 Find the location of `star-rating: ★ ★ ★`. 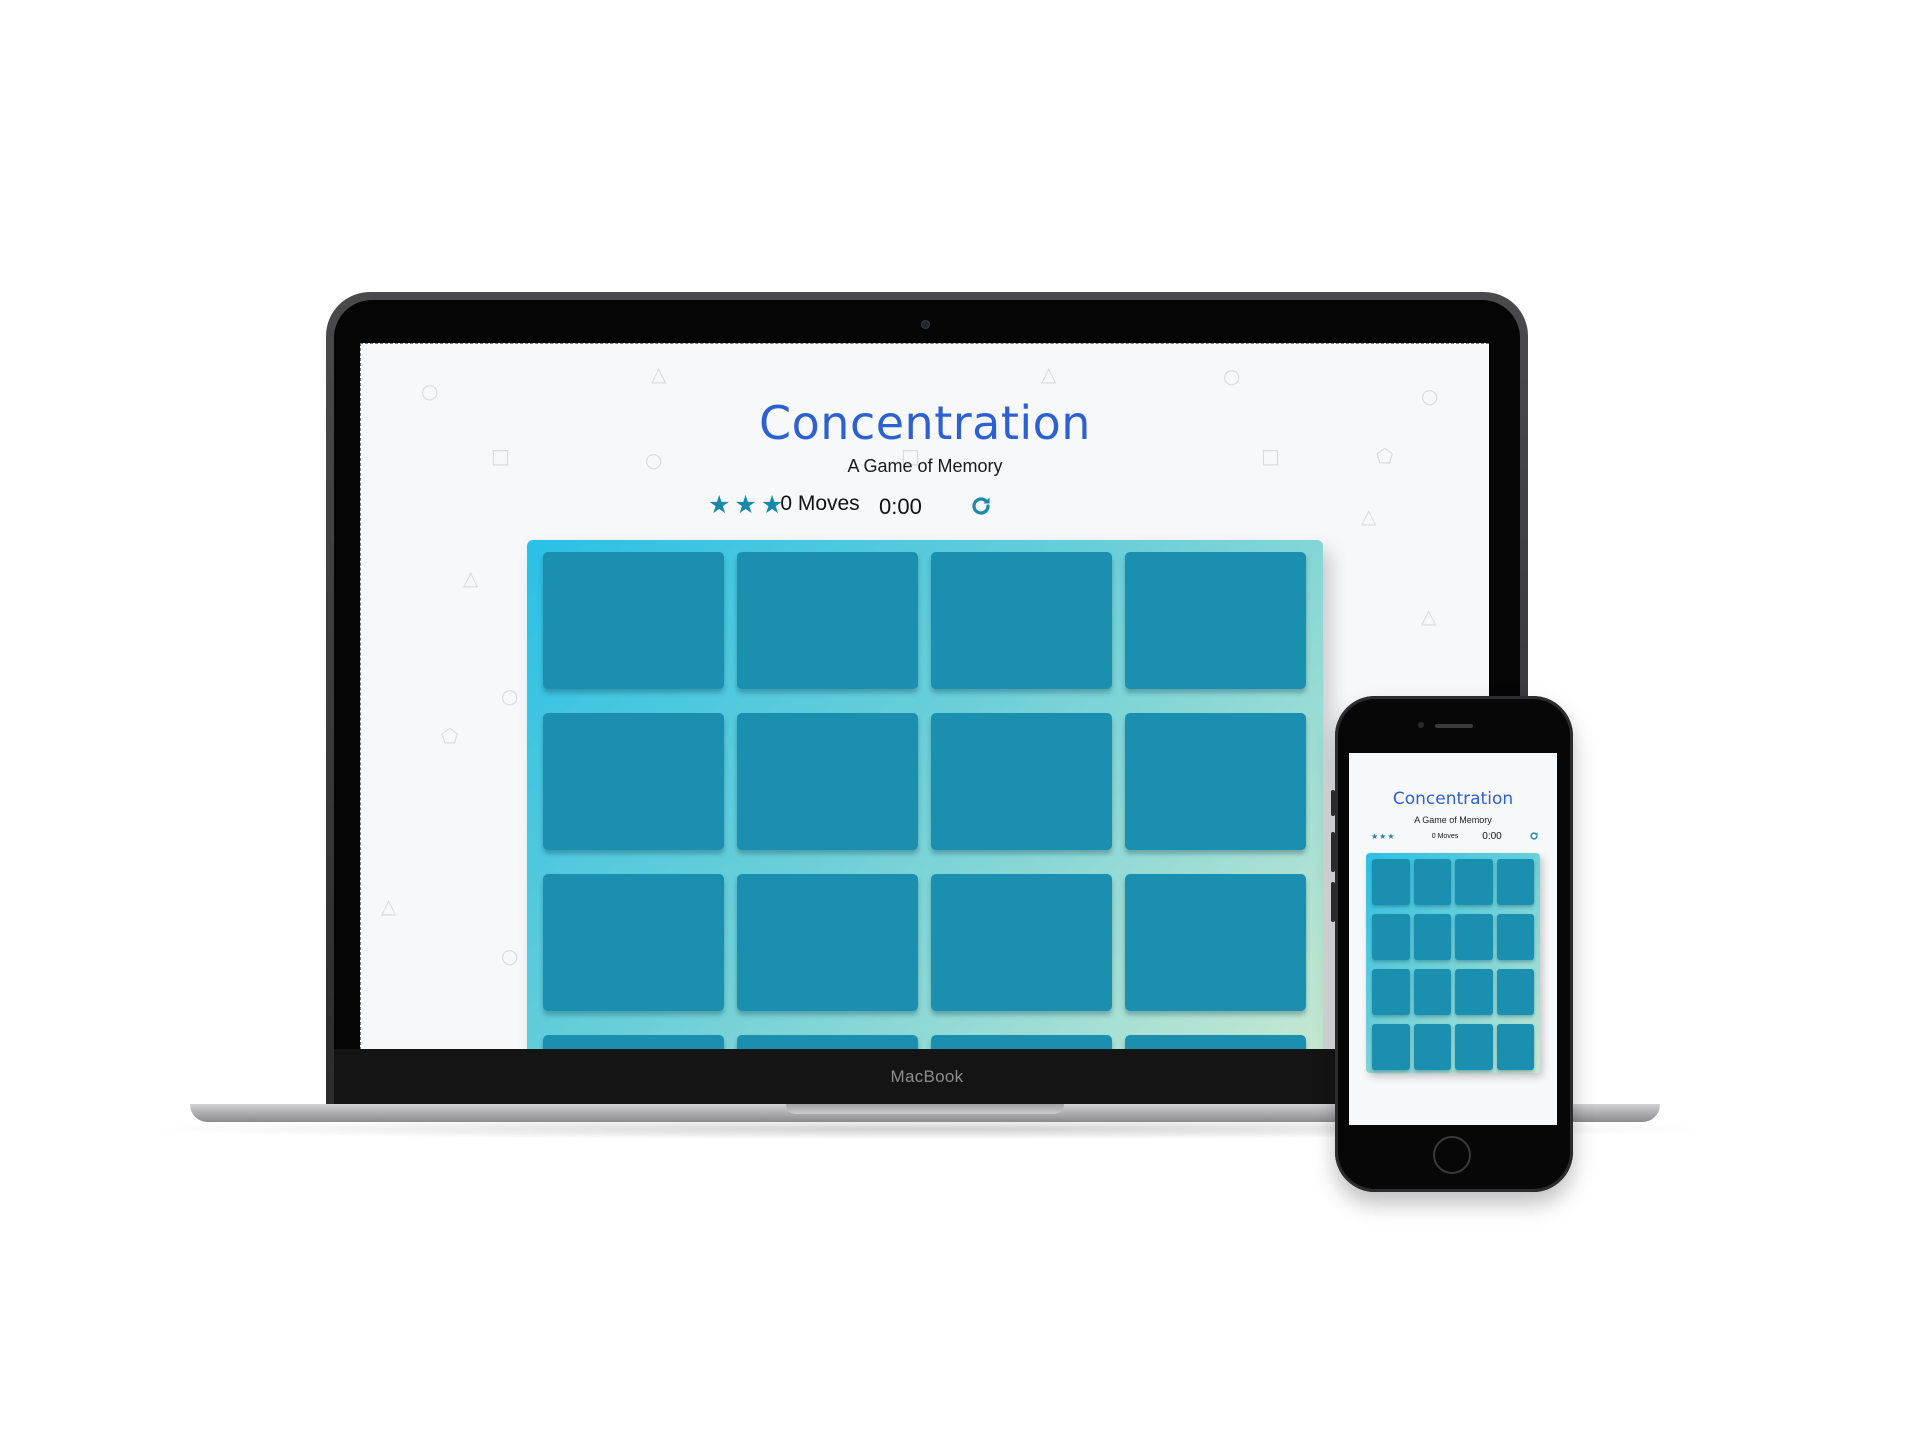

star-rating: ★ ★ ★ is located at coordinates (1383, 837).